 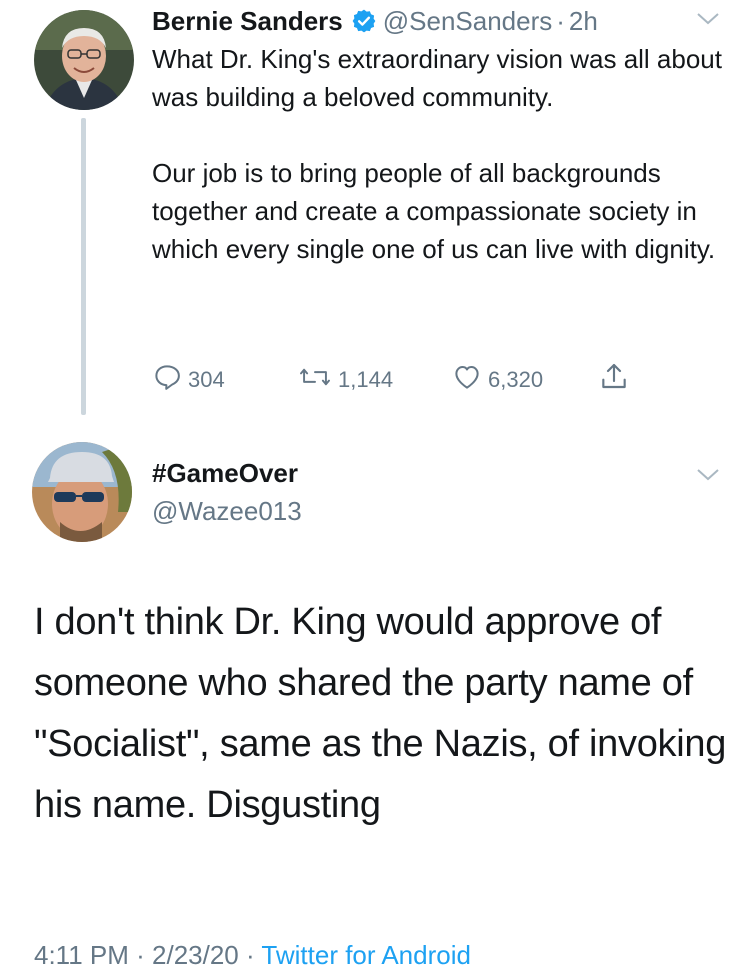 What do you see at coordinates (318, 380) in the screenshot?
I see `retweet-icon` at bounding box center [318, 380].